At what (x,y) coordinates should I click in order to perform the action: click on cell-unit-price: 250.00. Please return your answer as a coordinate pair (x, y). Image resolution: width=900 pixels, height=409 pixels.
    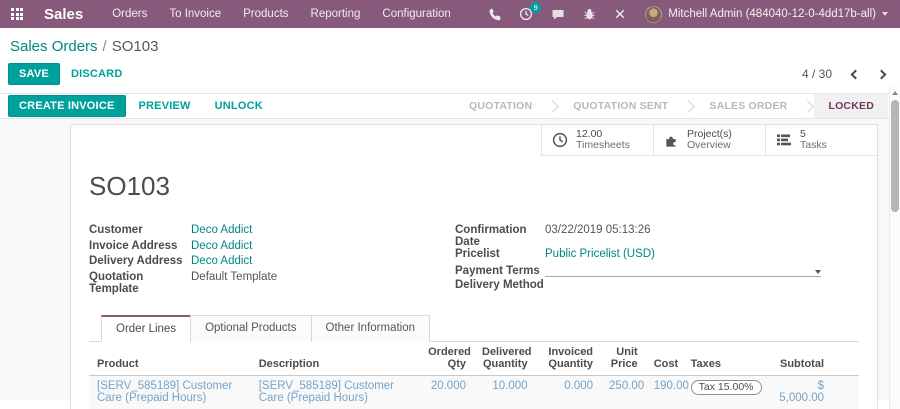
    Looking at the image, I should click on (623, 392).